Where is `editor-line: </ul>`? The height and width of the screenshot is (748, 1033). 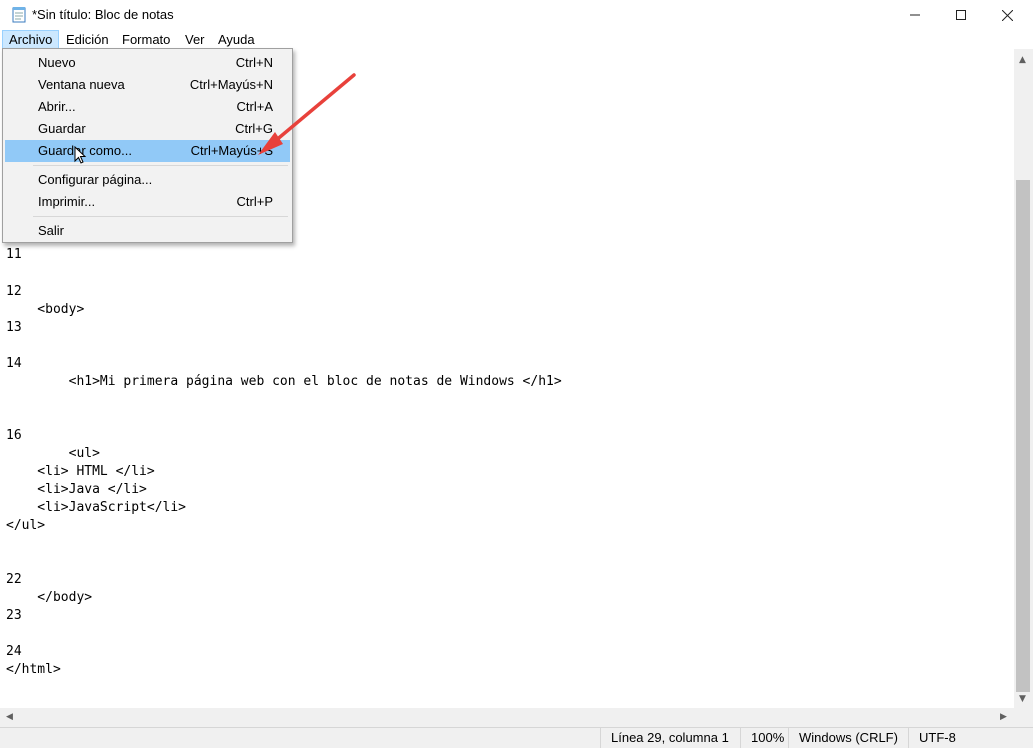
editor-line: </ul> is located at coordinates (26, 525).